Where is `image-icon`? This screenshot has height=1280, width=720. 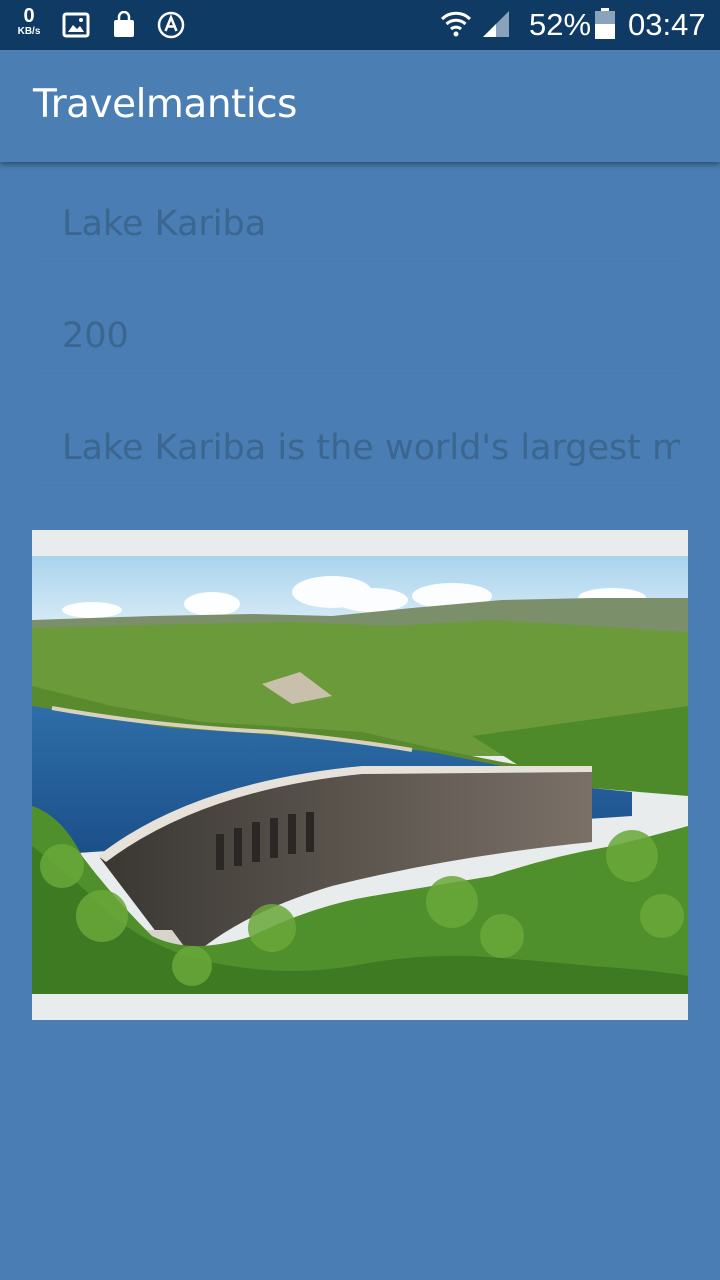
image-icon is located at coordinates (76, 25).